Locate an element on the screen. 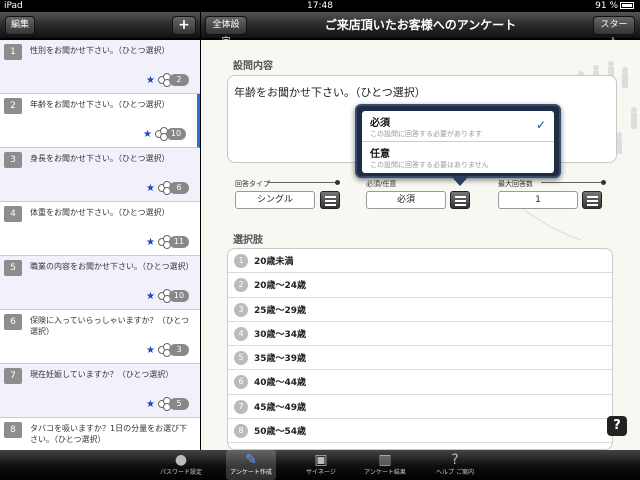 This screenshot has height=480, width=640. battery-indicator: 91 % is located at coordinates (614, 6).